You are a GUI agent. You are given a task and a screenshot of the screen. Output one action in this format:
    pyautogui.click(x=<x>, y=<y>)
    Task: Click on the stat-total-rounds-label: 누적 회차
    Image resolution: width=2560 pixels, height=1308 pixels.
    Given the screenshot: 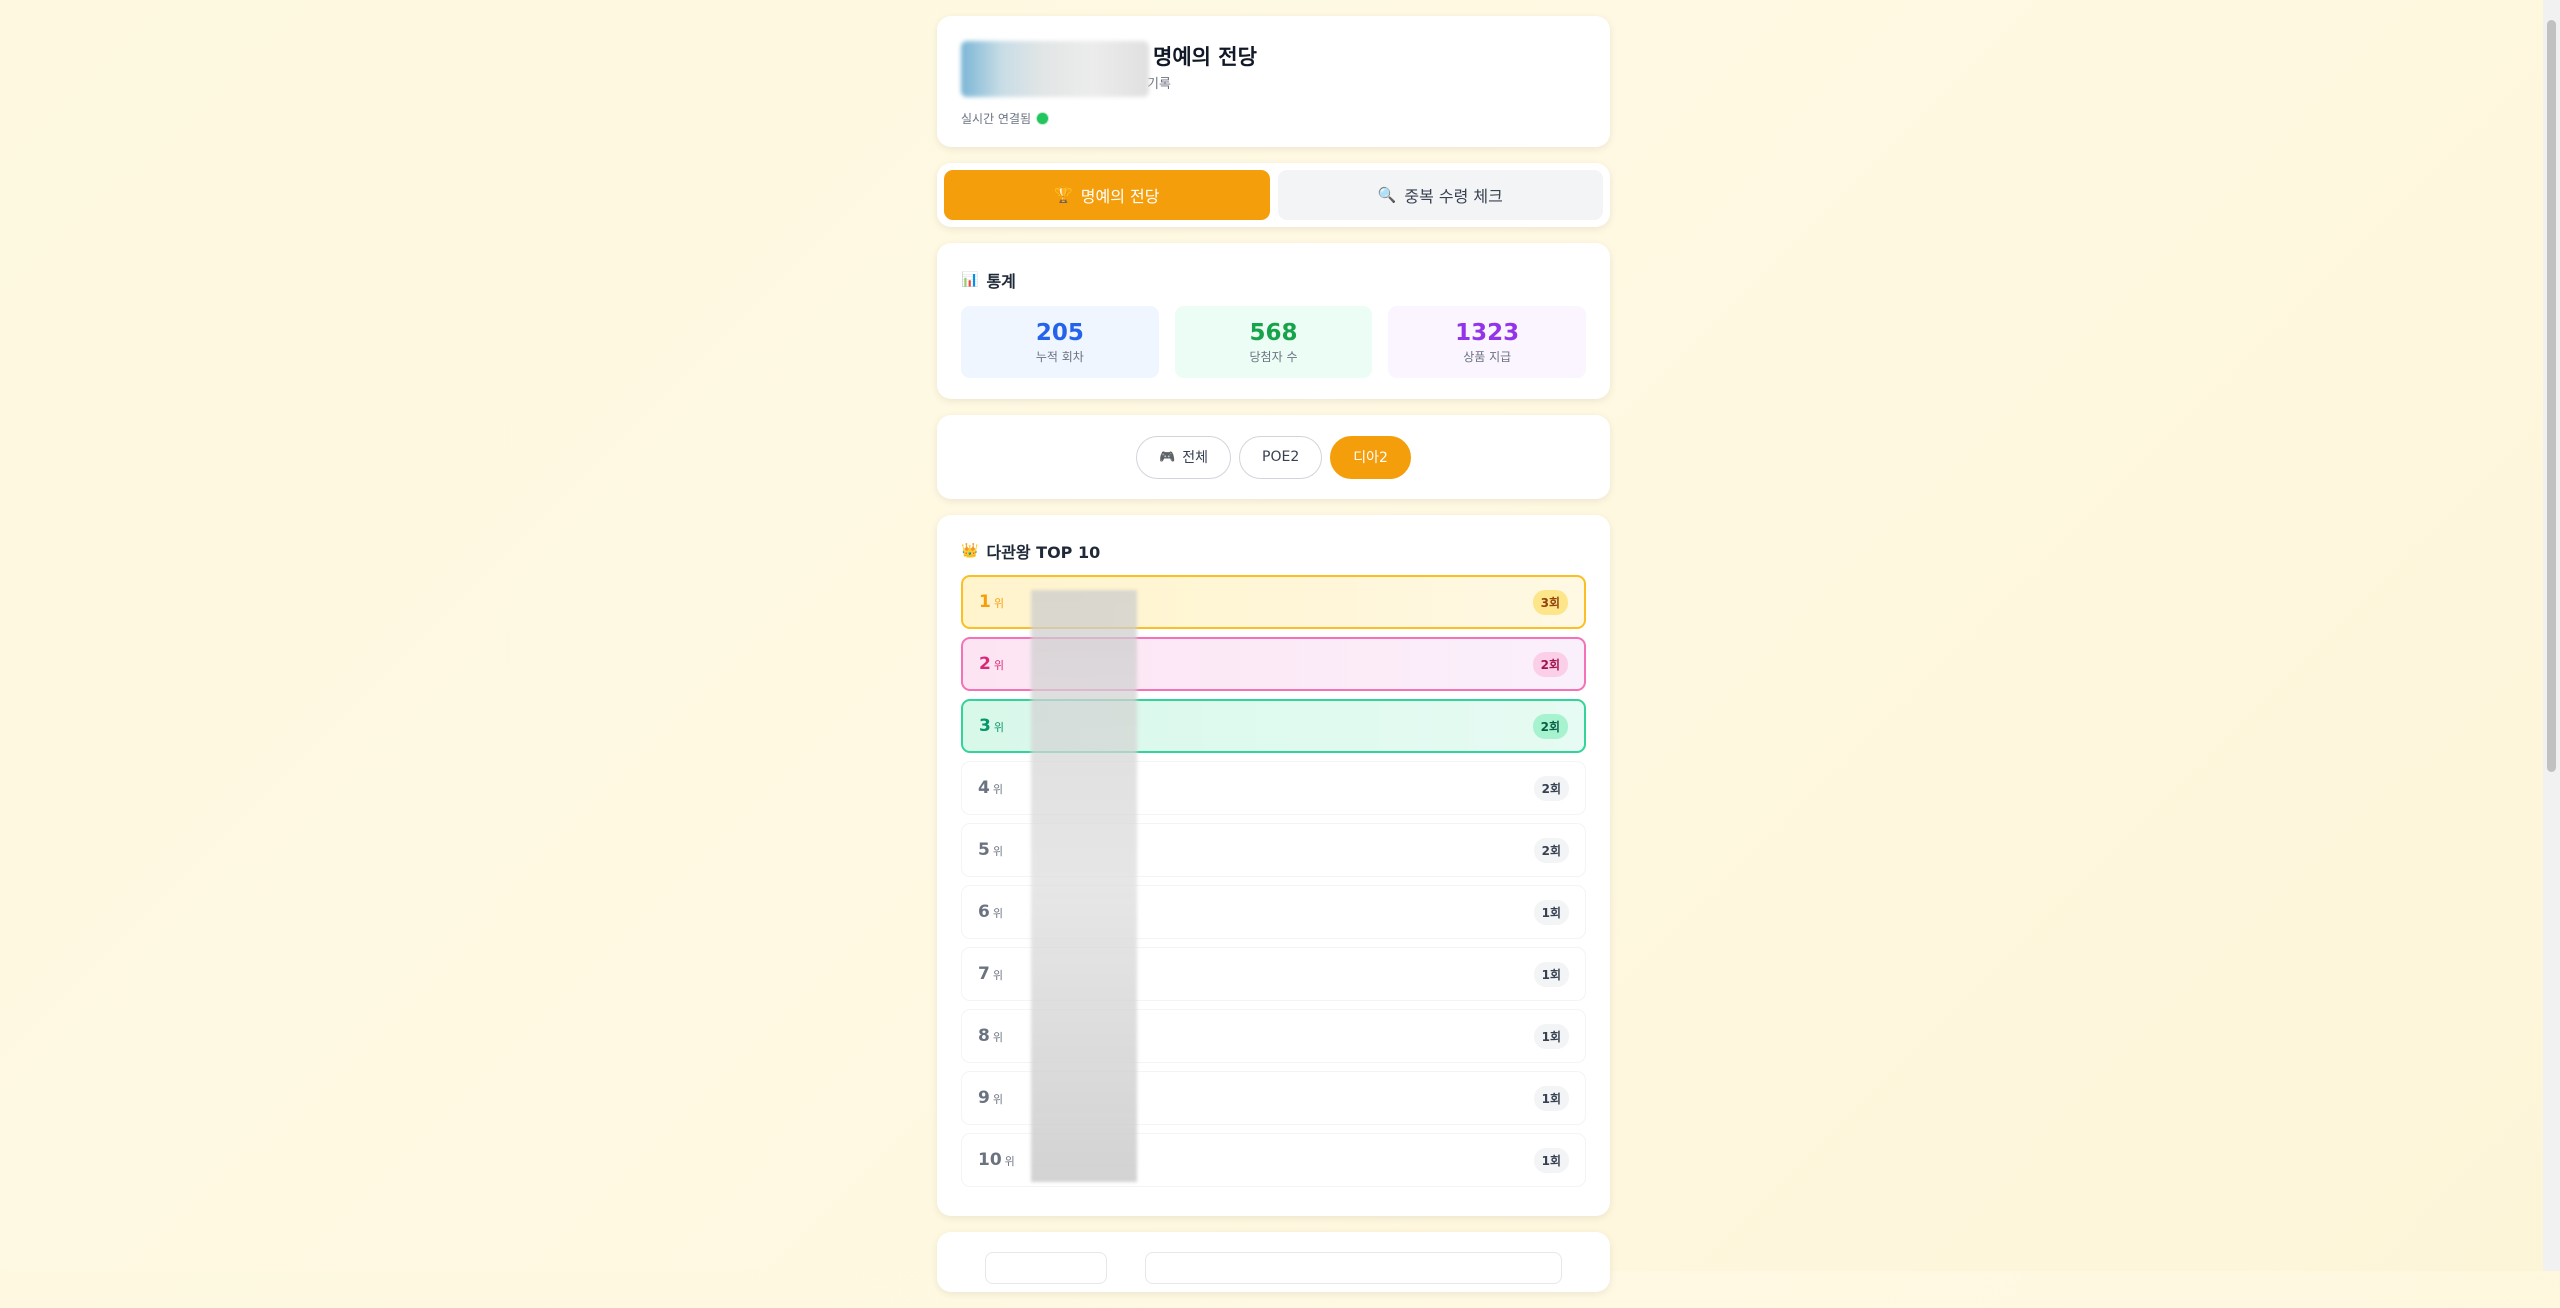 What is the action you would take?
    pyautogui.click(x=1059, y=356)
    